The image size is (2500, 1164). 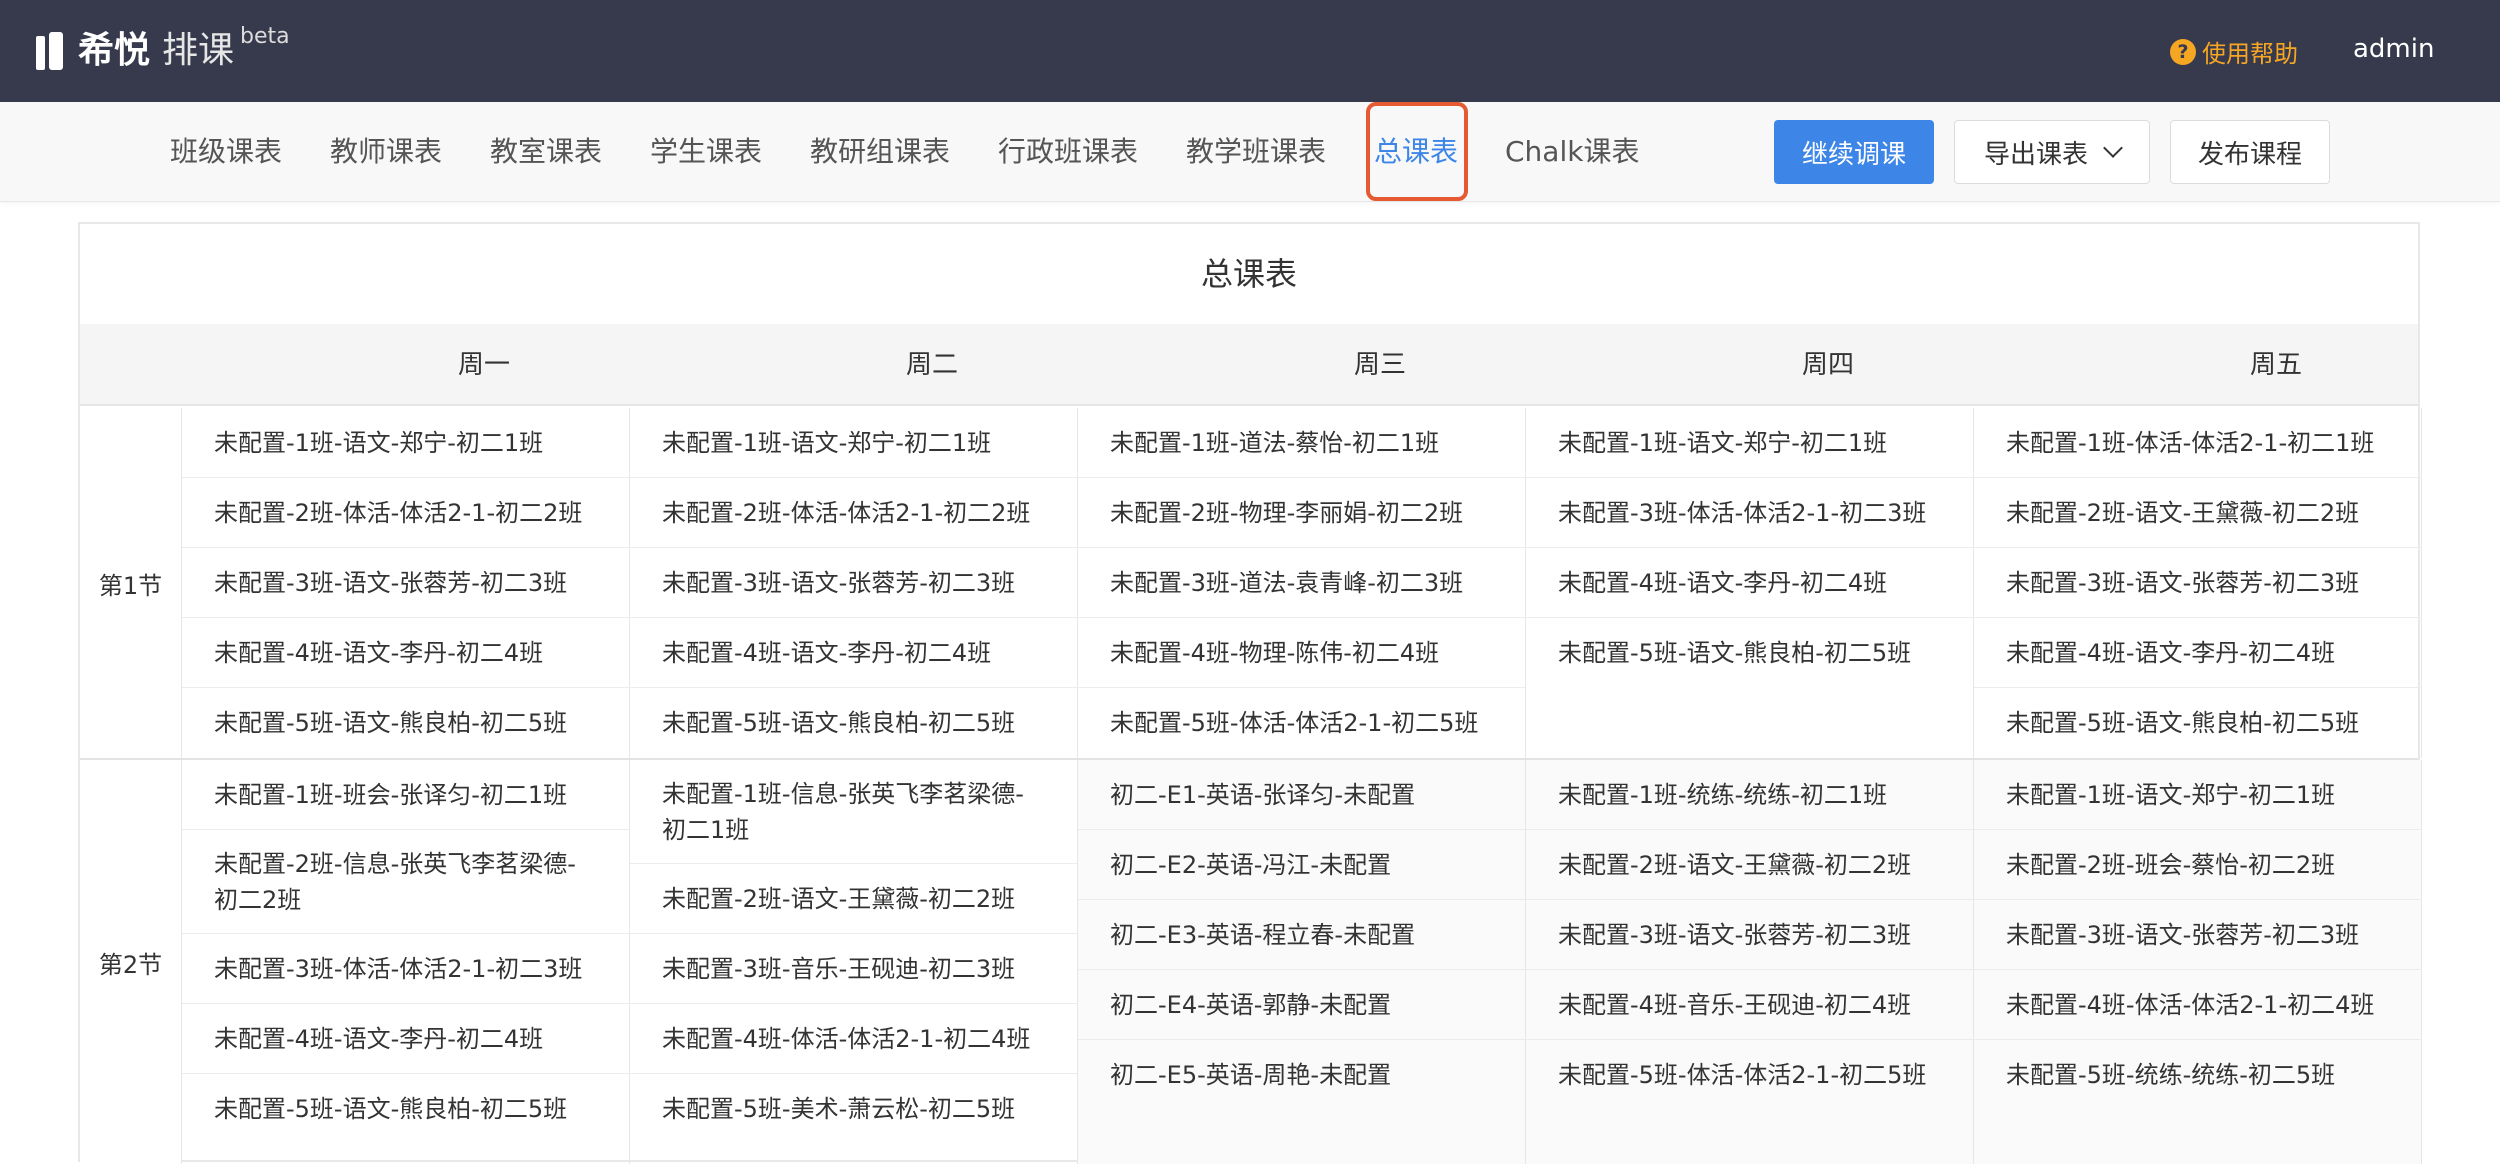 What do you see at coordinates (406, 882) in the screenshot?
I see `course-cell: 未配置-2班-信息-张英飞李茗梁德-初二2班` at bounding box center [406, 882].